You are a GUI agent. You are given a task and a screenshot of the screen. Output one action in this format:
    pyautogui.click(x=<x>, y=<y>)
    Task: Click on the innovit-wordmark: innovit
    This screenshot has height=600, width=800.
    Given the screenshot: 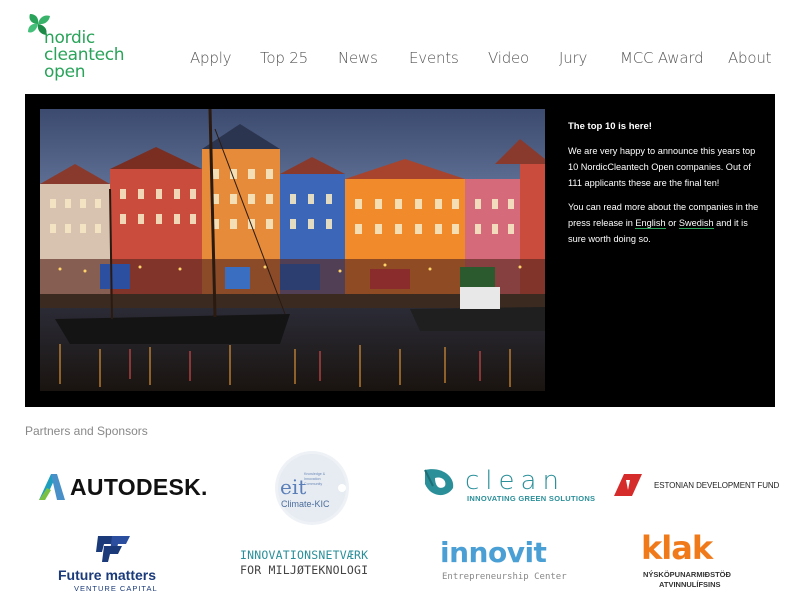 What is the action you would take?
    pyautogui.click(x=493, y=552)
    